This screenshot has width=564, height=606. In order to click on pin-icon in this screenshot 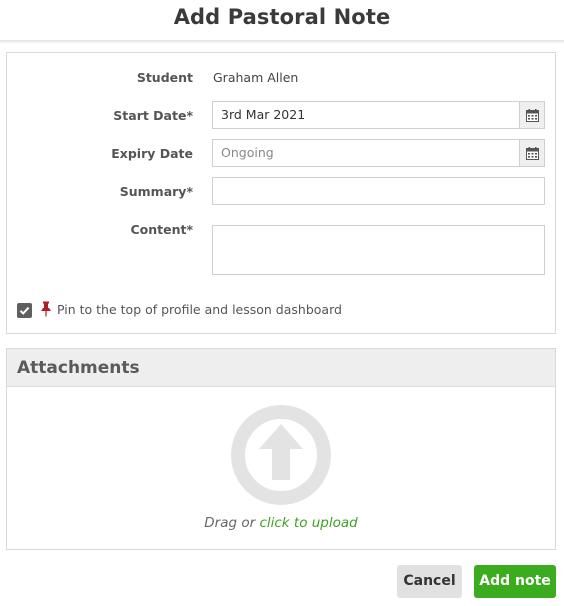, I will do `click(46, 309)`.